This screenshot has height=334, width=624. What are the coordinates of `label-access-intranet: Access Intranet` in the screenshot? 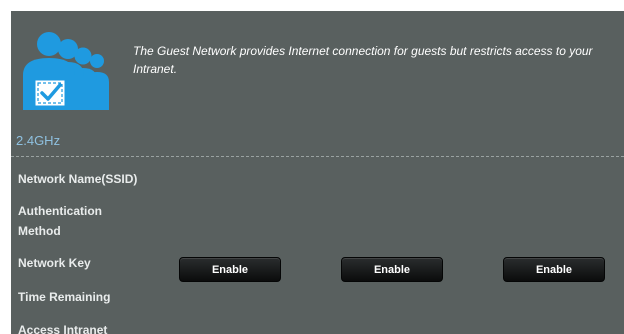 It's located at (63, 328).